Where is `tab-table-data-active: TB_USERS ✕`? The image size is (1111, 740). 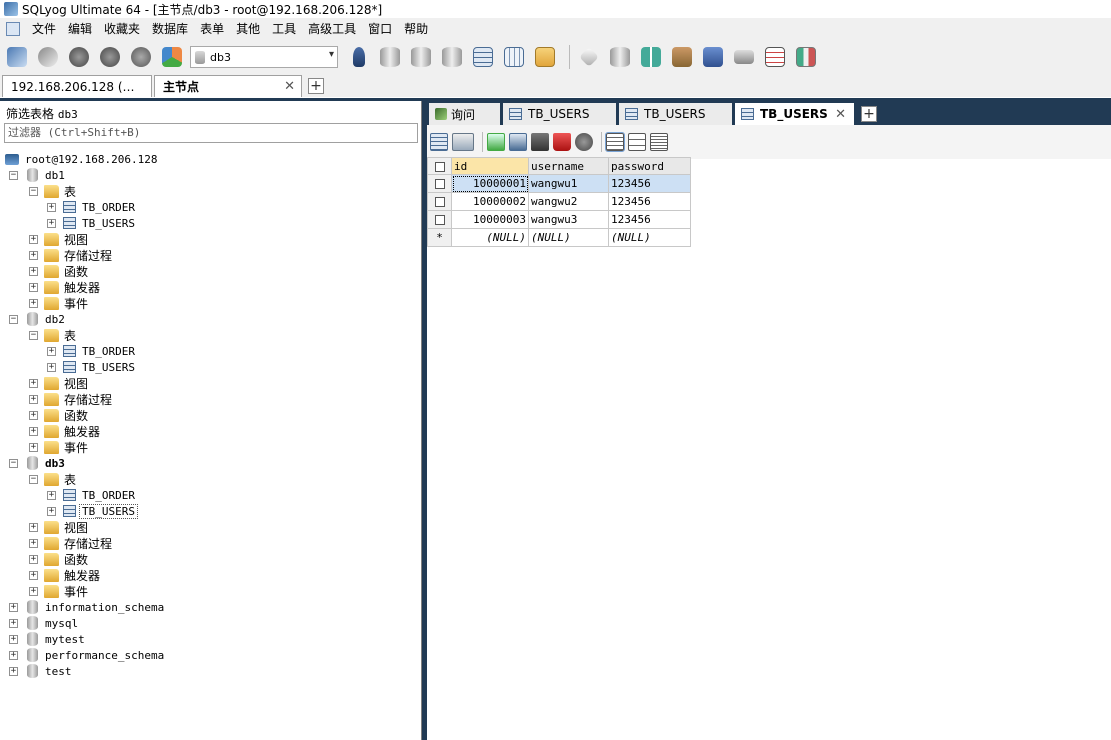
tab-table-data-active: TB_USERS ✕ is located at coordinates (795, 114).